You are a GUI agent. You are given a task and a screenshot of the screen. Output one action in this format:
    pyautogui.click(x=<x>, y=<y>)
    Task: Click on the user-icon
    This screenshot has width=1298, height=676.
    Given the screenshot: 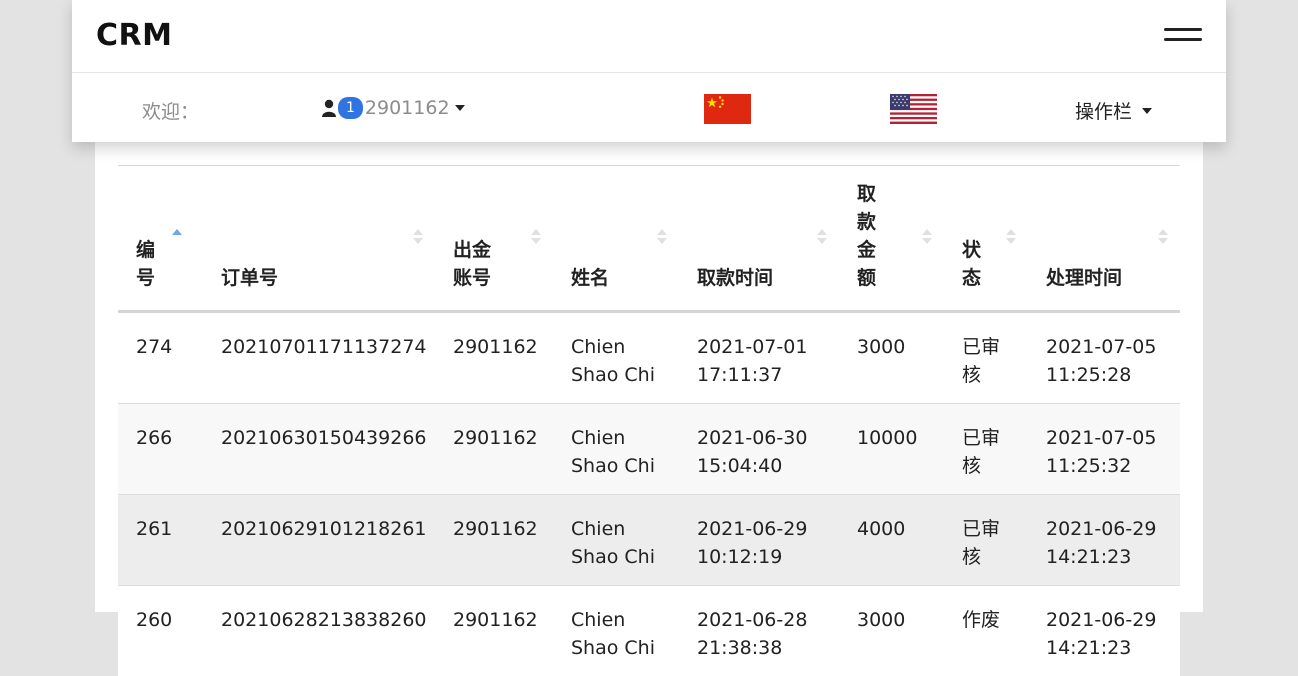 What is the action you would take?
    pyautogui.click(x=329, y=108)
    